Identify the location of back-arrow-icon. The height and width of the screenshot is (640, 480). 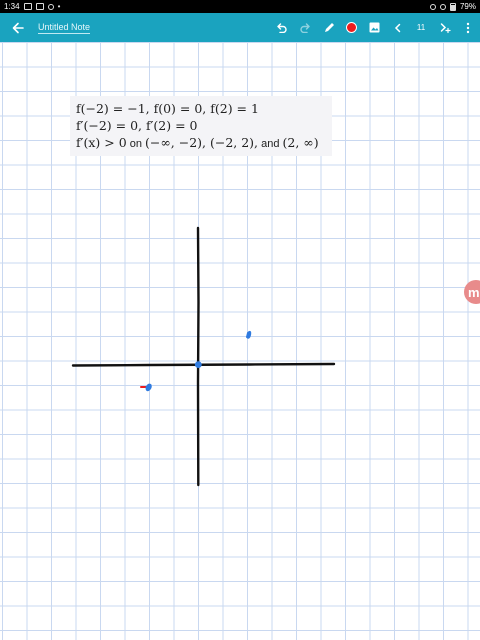
(18, 27).